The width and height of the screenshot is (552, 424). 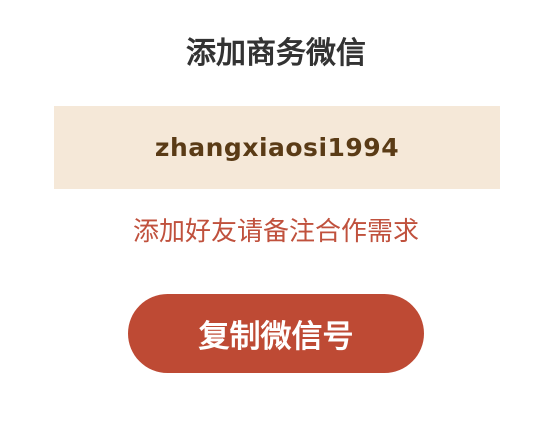 I want to click on wechat-id-text: zhangxiaosi1994, so click(x=277, y=147).